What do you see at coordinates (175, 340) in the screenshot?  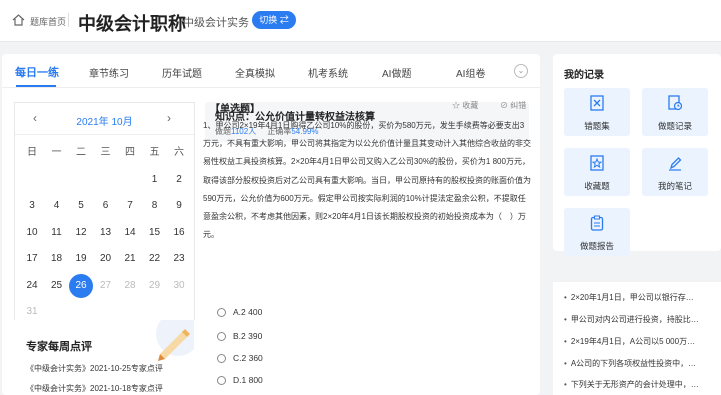 I see `pencil-decoration-icon` at bounding box center [175, 340].